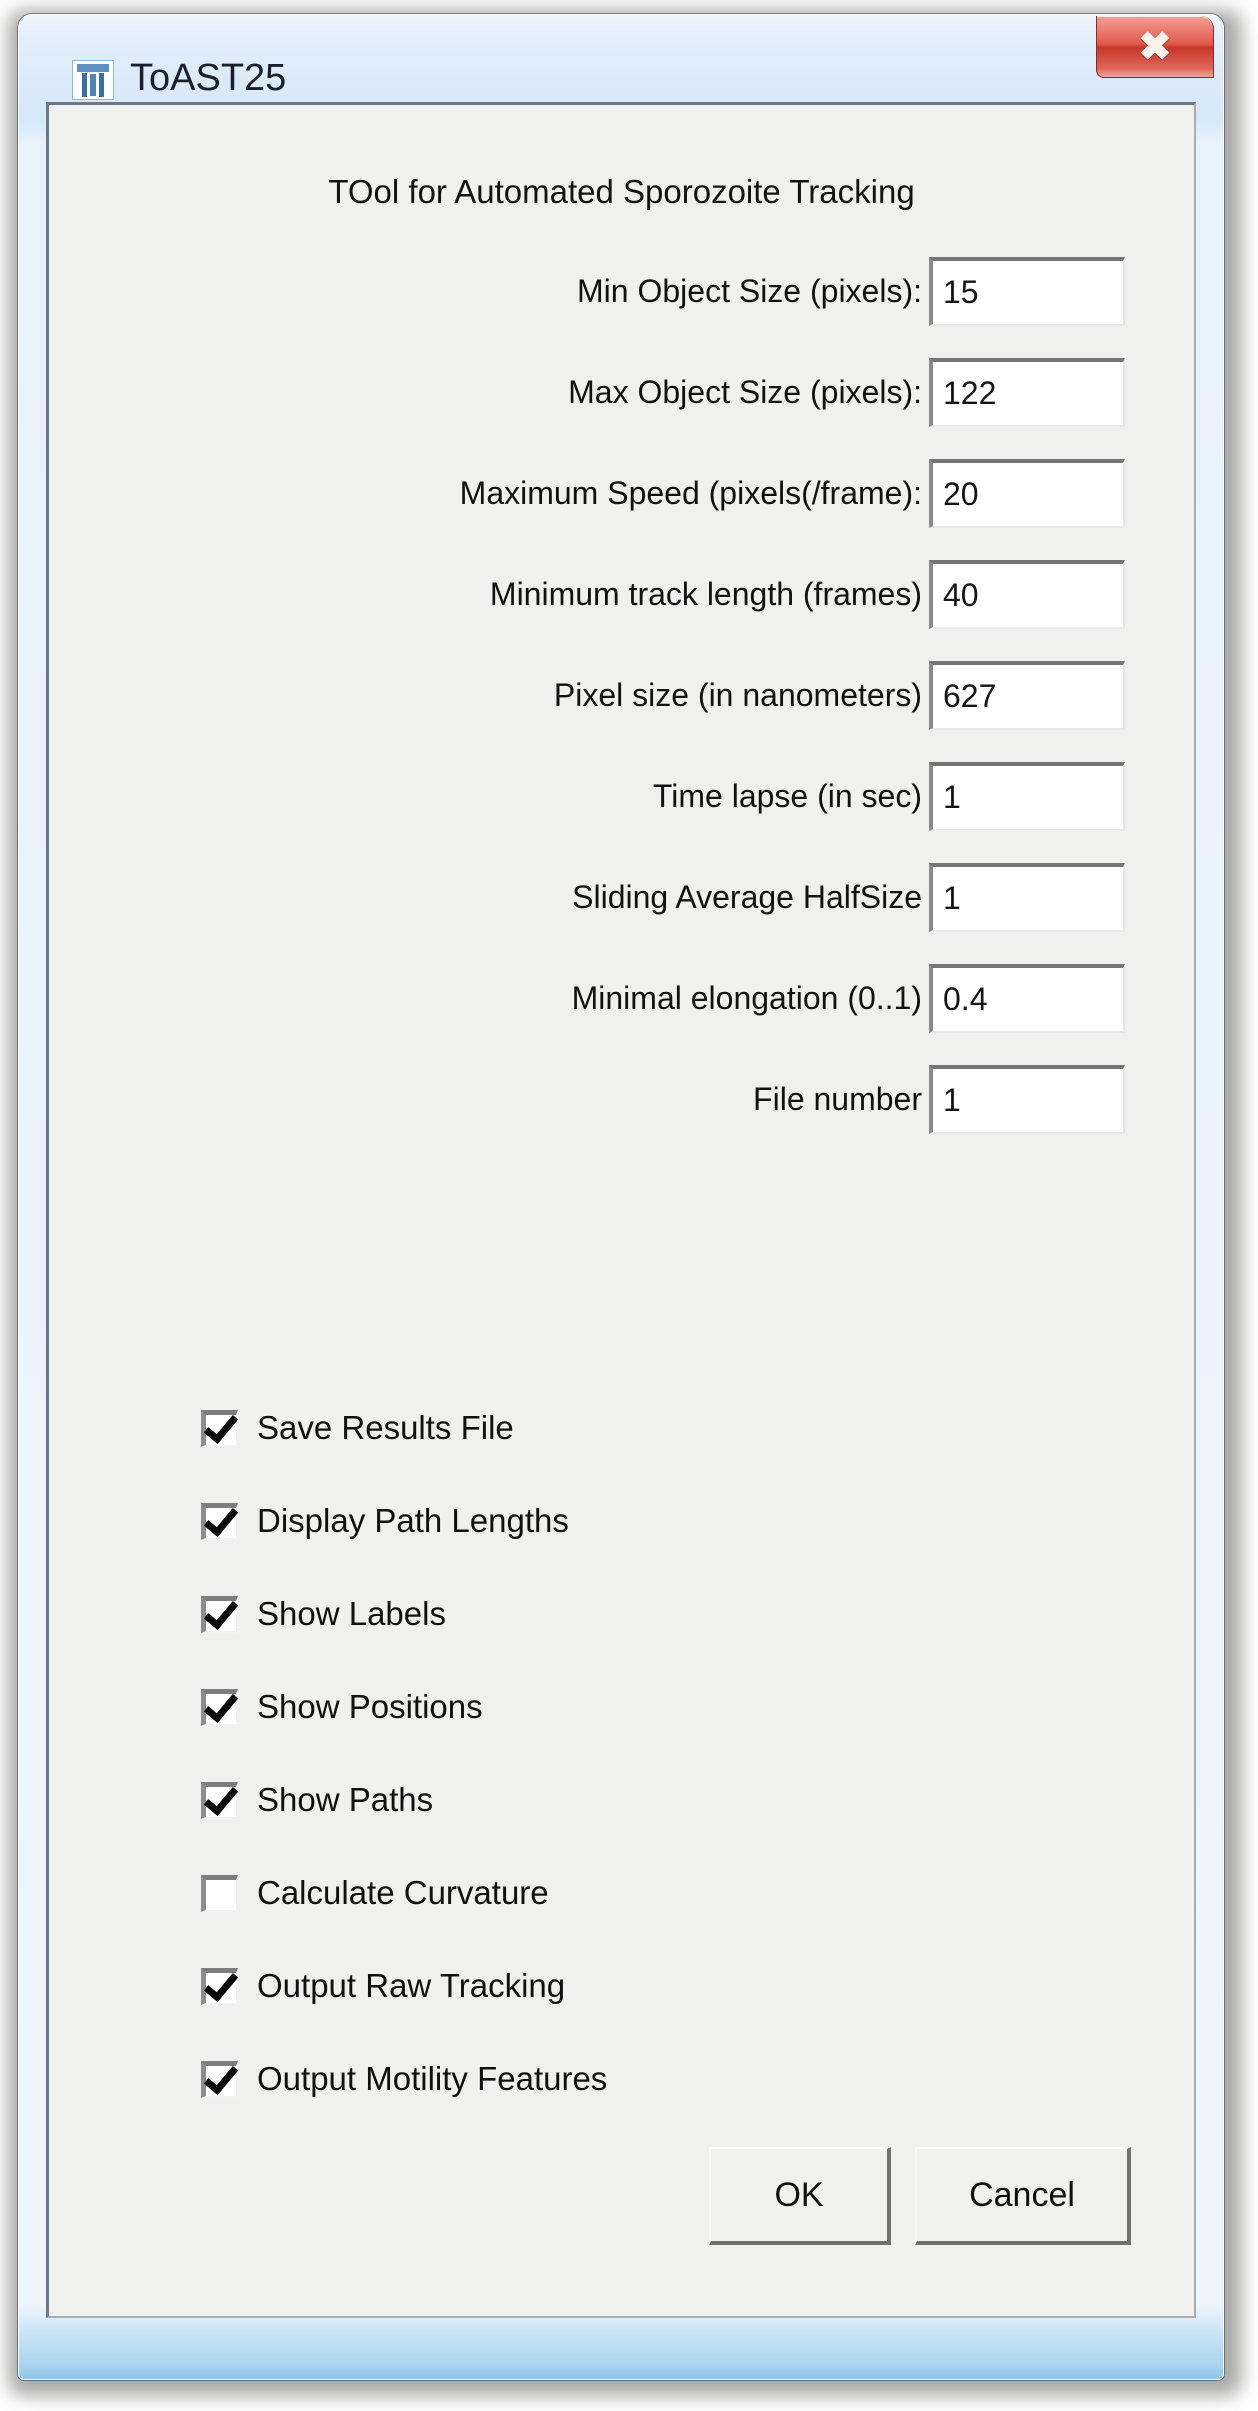 Image resolution: width=1258 pixels, height=2411 pixels. I want to click on checkmark-icon-output-raw-tracking, so click(219, 1986).